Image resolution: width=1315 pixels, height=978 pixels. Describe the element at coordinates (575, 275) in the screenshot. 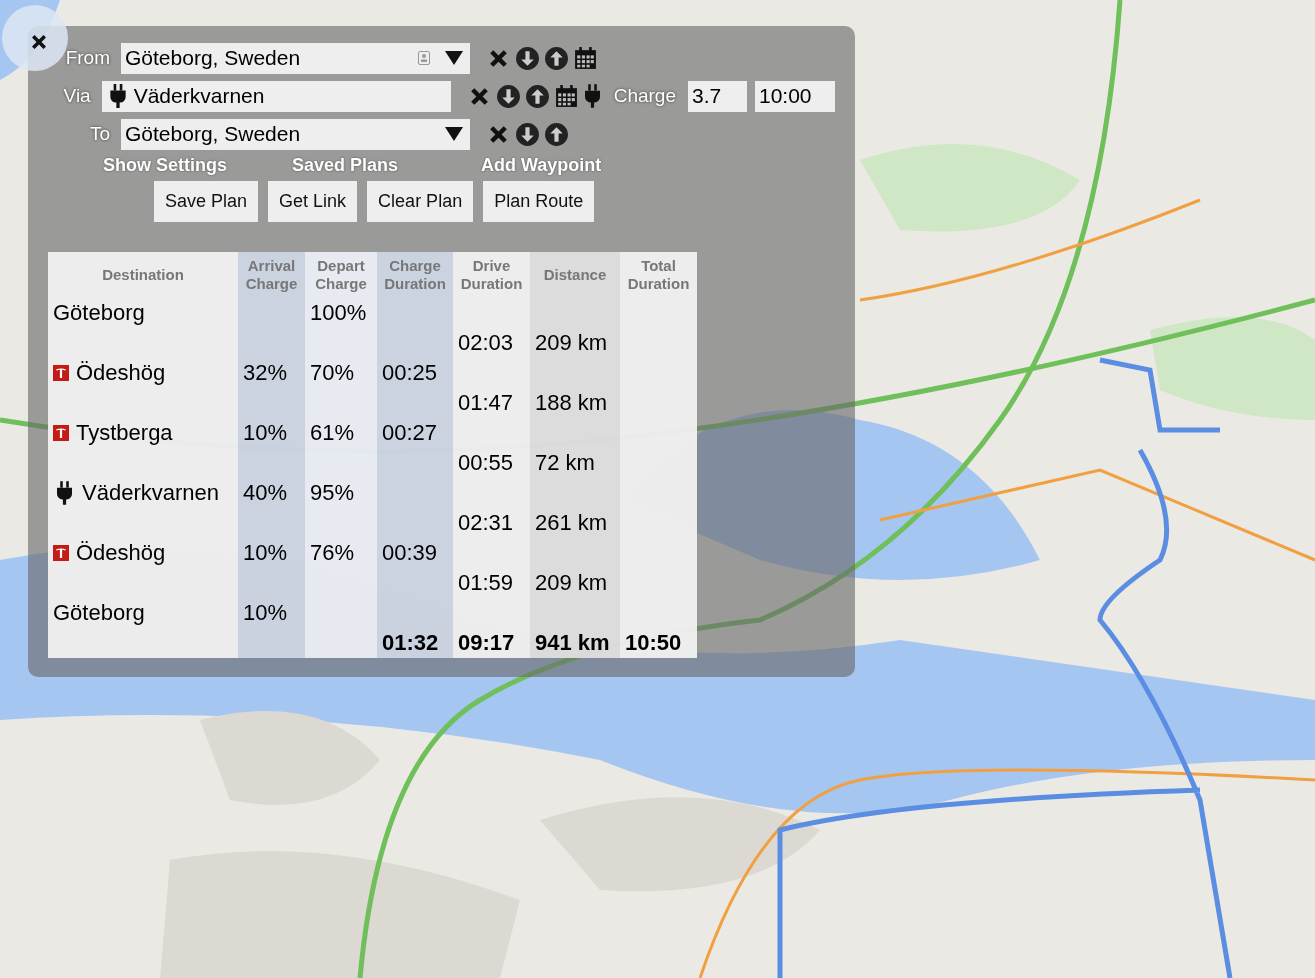

I see `column-header: Distance` at that location.